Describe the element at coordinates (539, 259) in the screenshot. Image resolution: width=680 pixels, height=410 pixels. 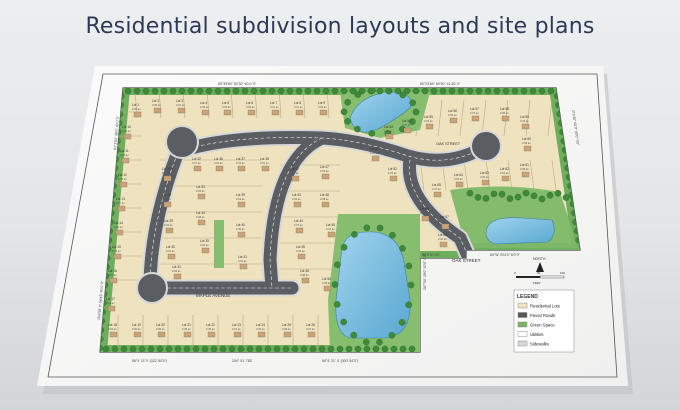
I see `svg-text: NORTH` at that location.